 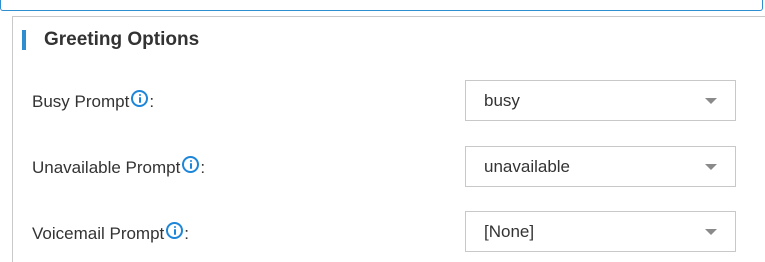 What do you see at coordinates (527, 166) in the screenshot?
I see `unavailable-prompt-value: unavailable` at bounding box center [527, 166].